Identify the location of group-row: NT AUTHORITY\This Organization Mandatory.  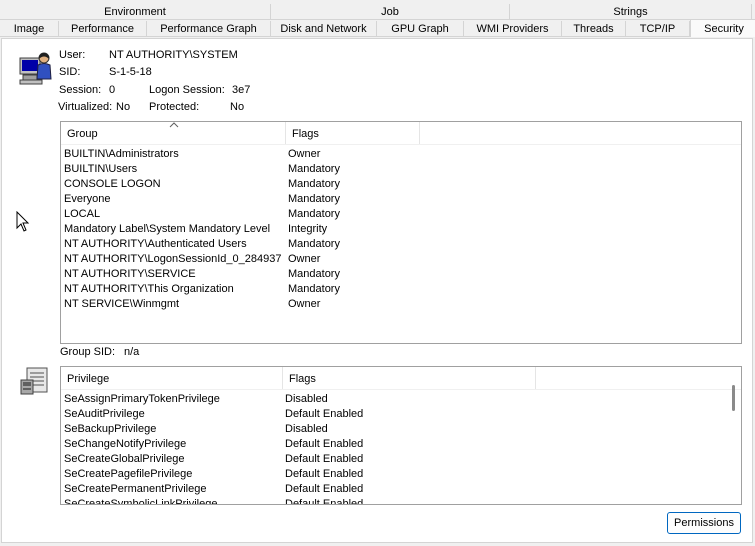
(401, 289).